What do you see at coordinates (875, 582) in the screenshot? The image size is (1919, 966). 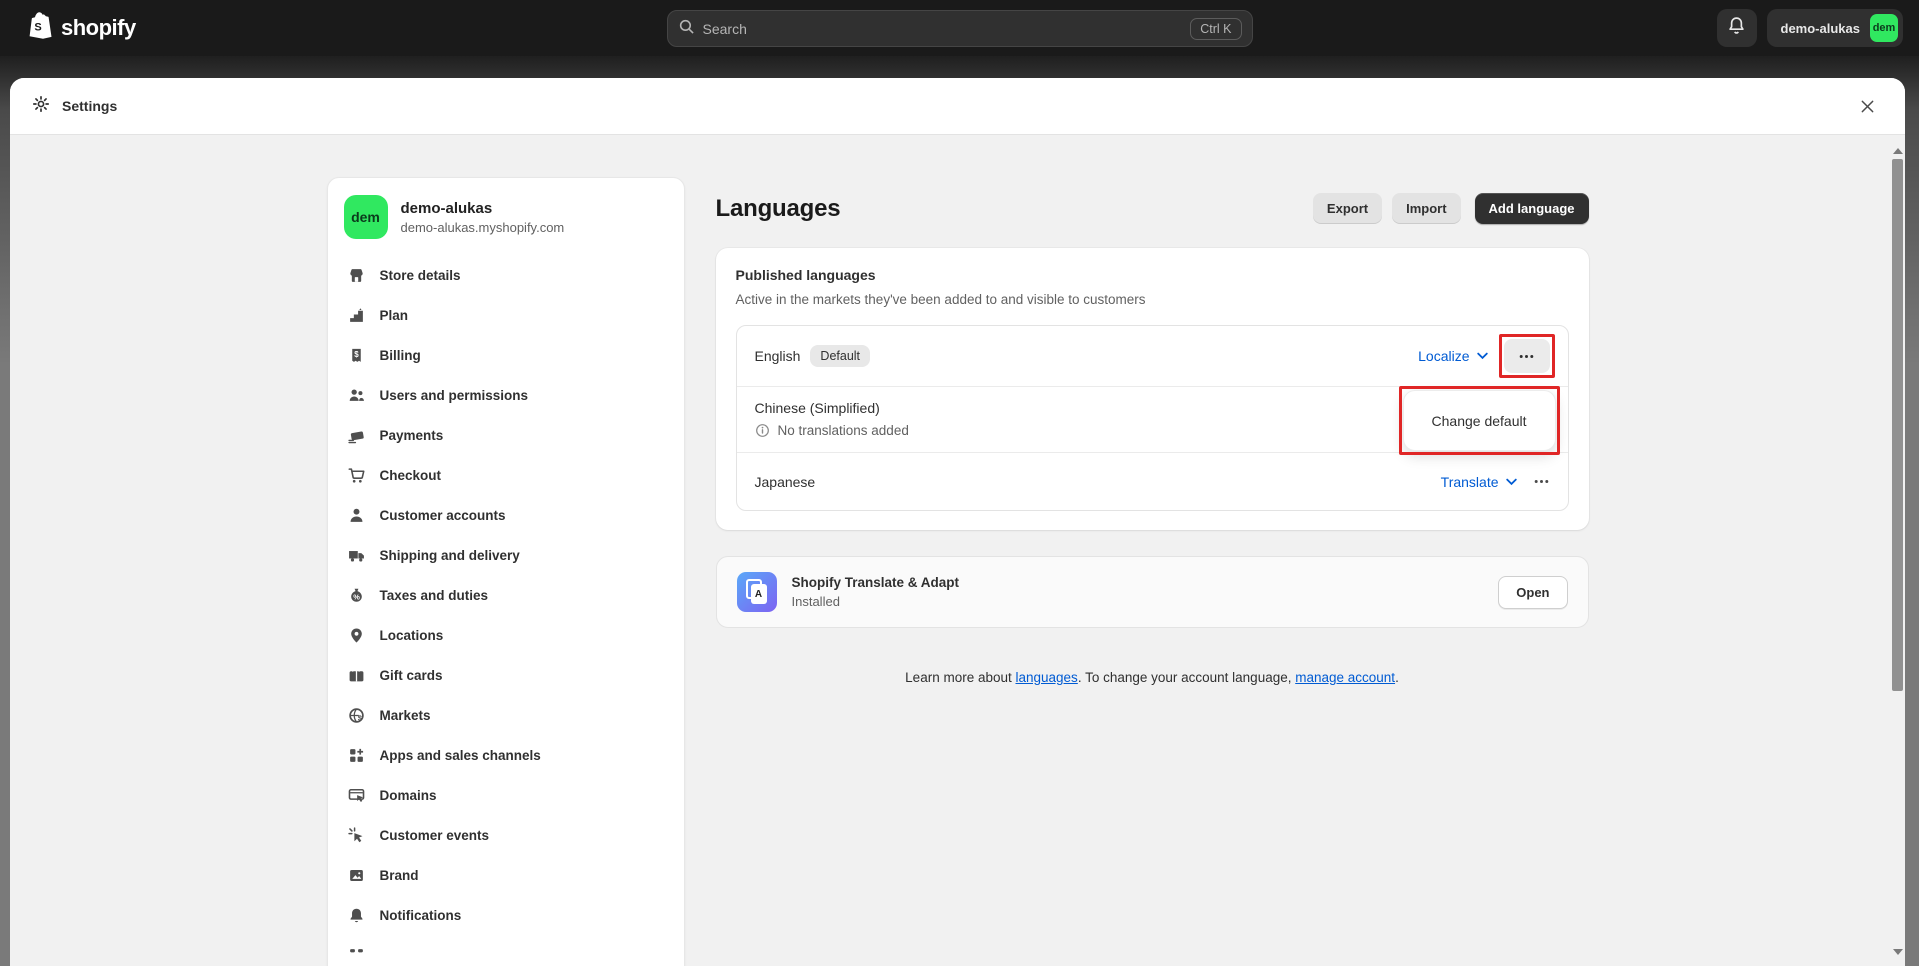 I see `app-title: Shopify Translate & Adapt` at bounding box center [875, 582].